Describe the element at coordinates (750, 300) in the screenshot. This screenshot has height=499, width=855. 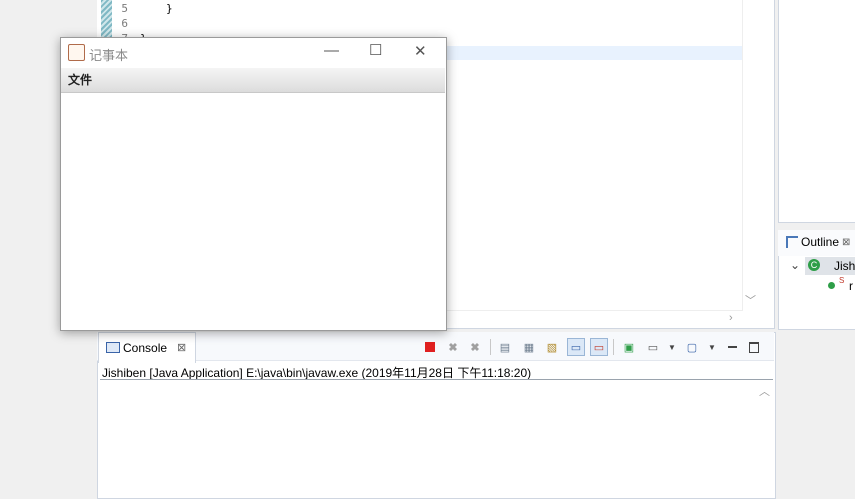
I see `scroll-down-icon: ﹀` at that location.